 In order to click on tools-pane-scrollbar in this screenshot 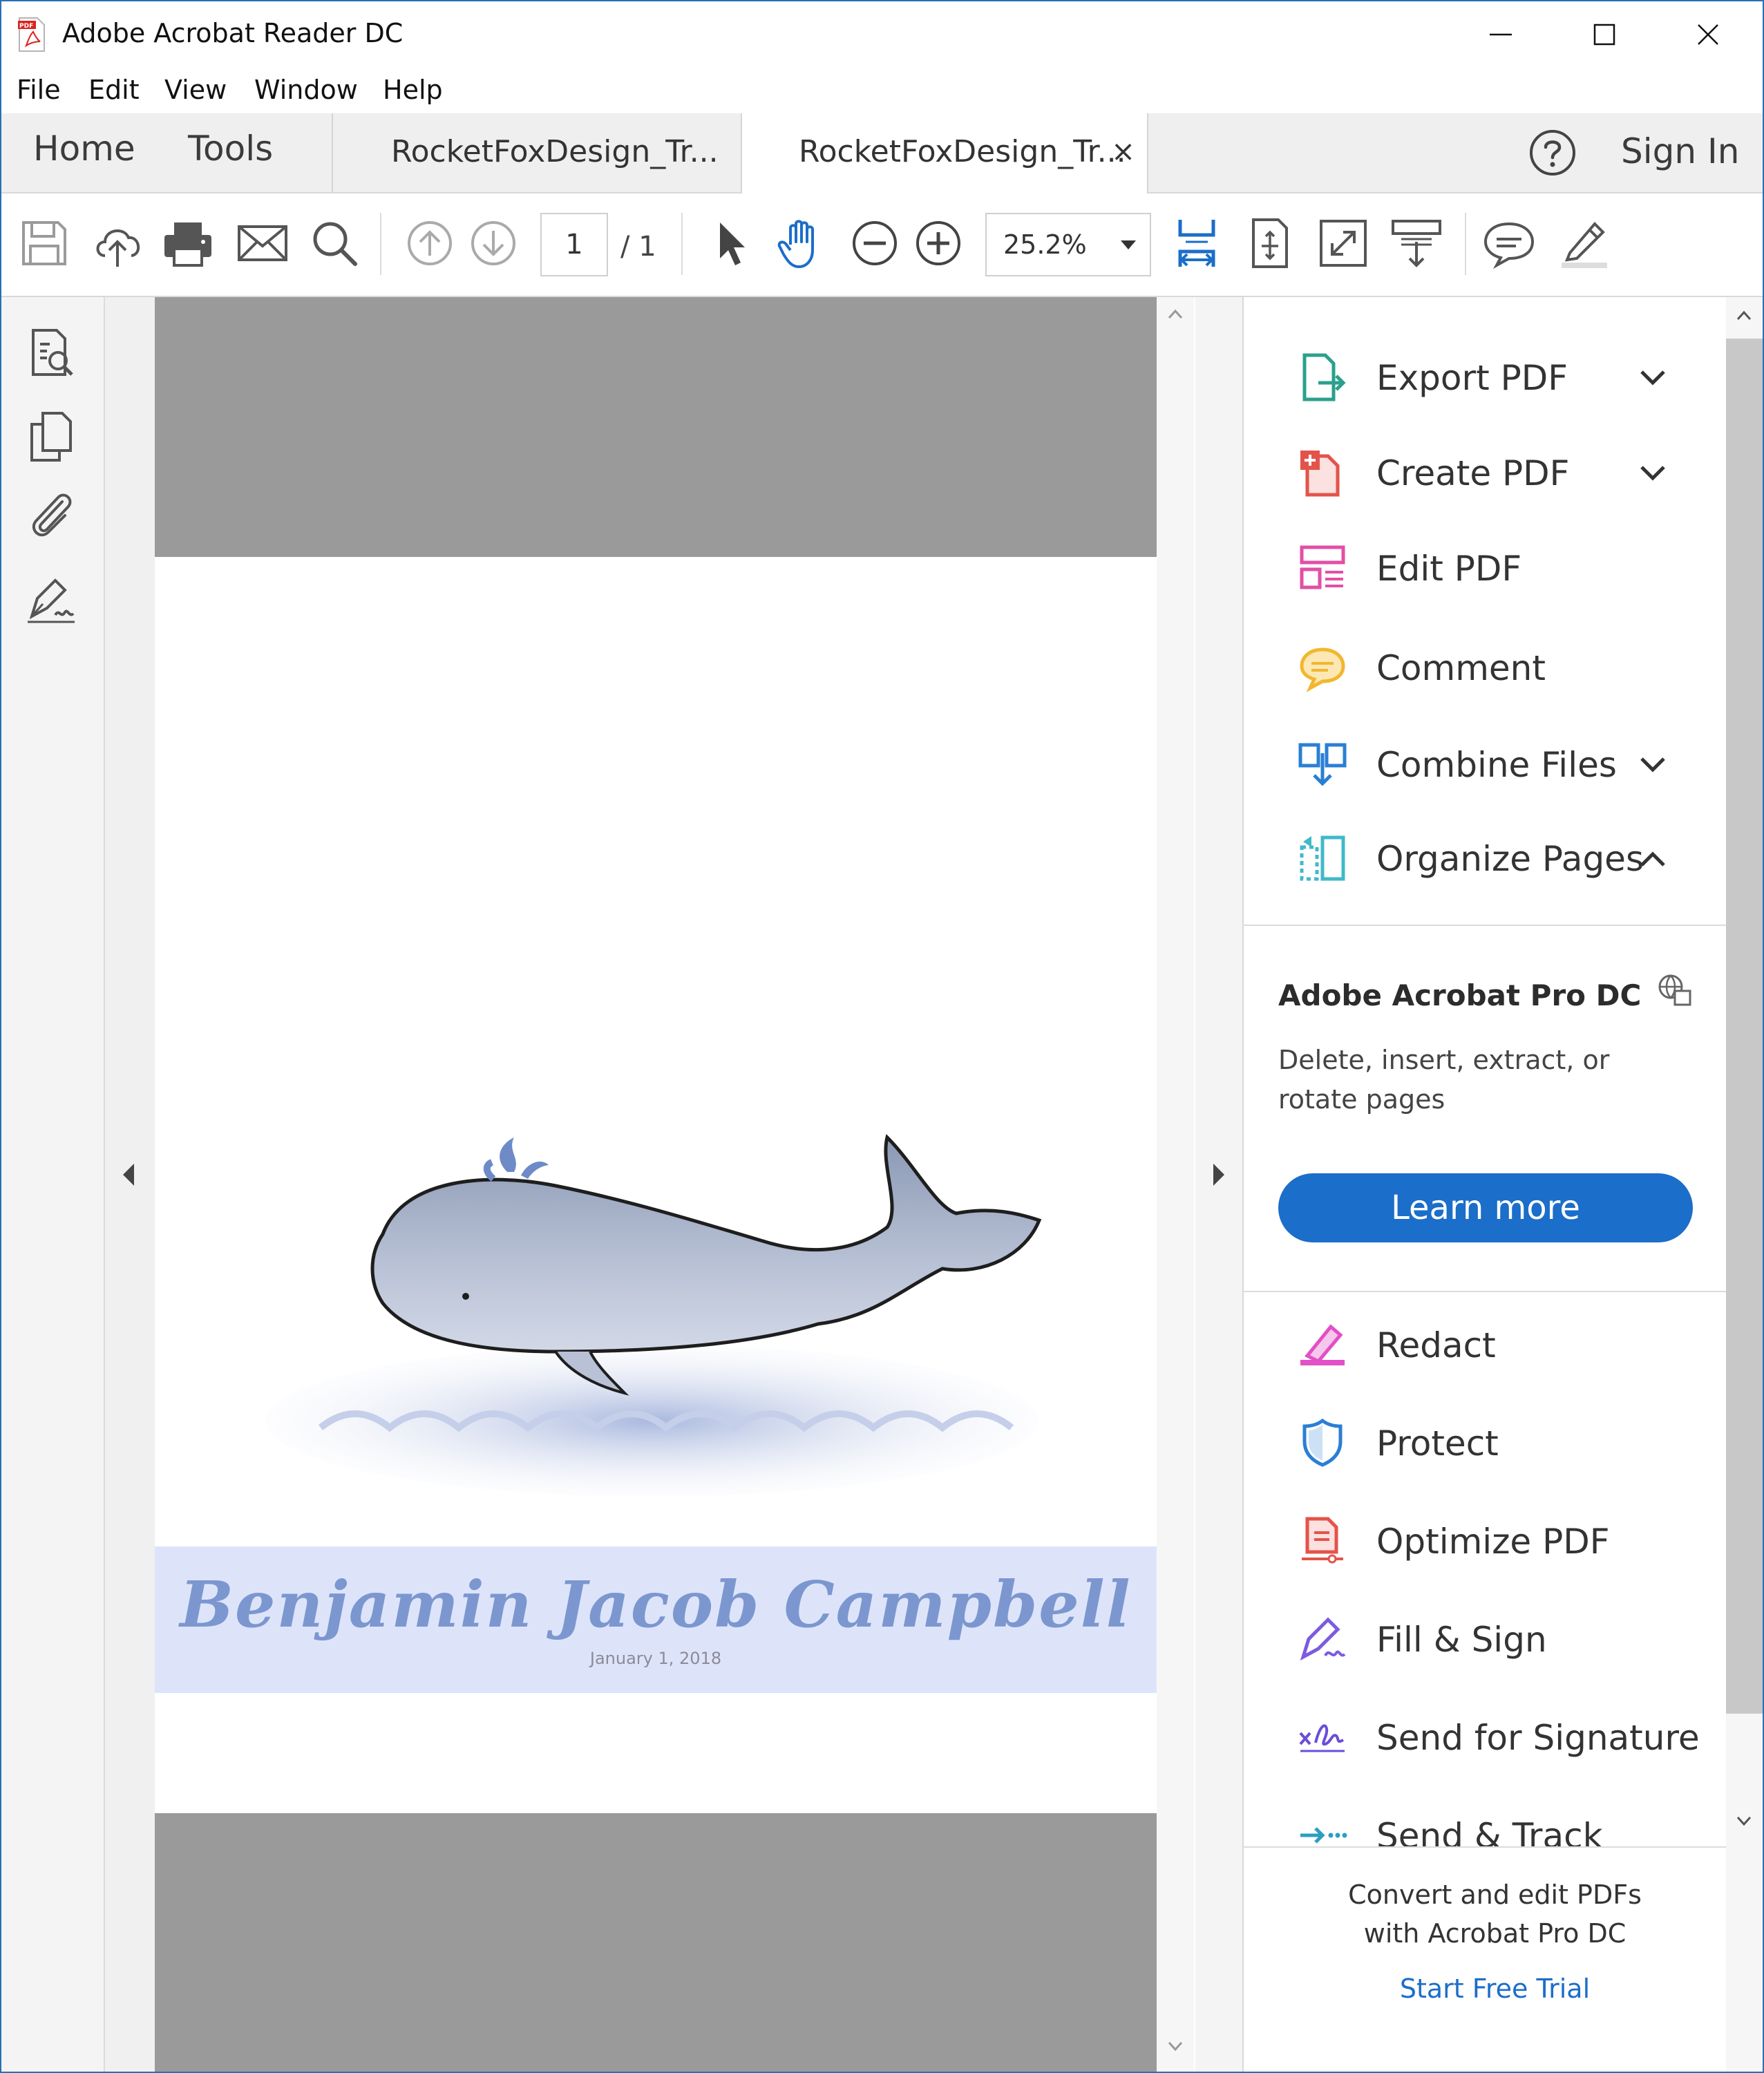, I will do `click(1744, 1184)`.